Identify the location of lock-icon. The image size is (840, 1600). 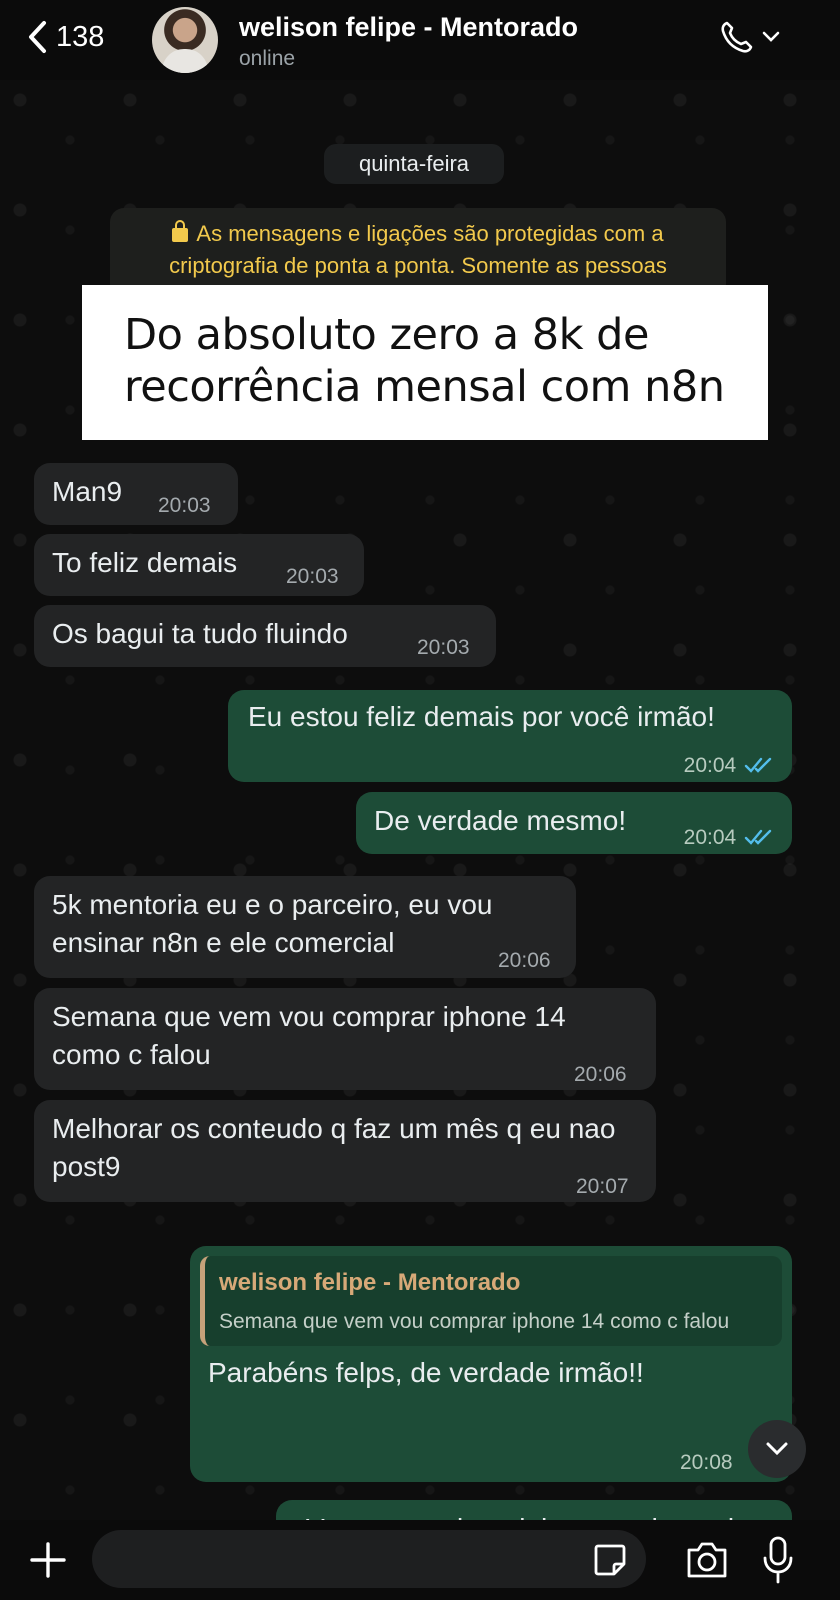
(180, 231).